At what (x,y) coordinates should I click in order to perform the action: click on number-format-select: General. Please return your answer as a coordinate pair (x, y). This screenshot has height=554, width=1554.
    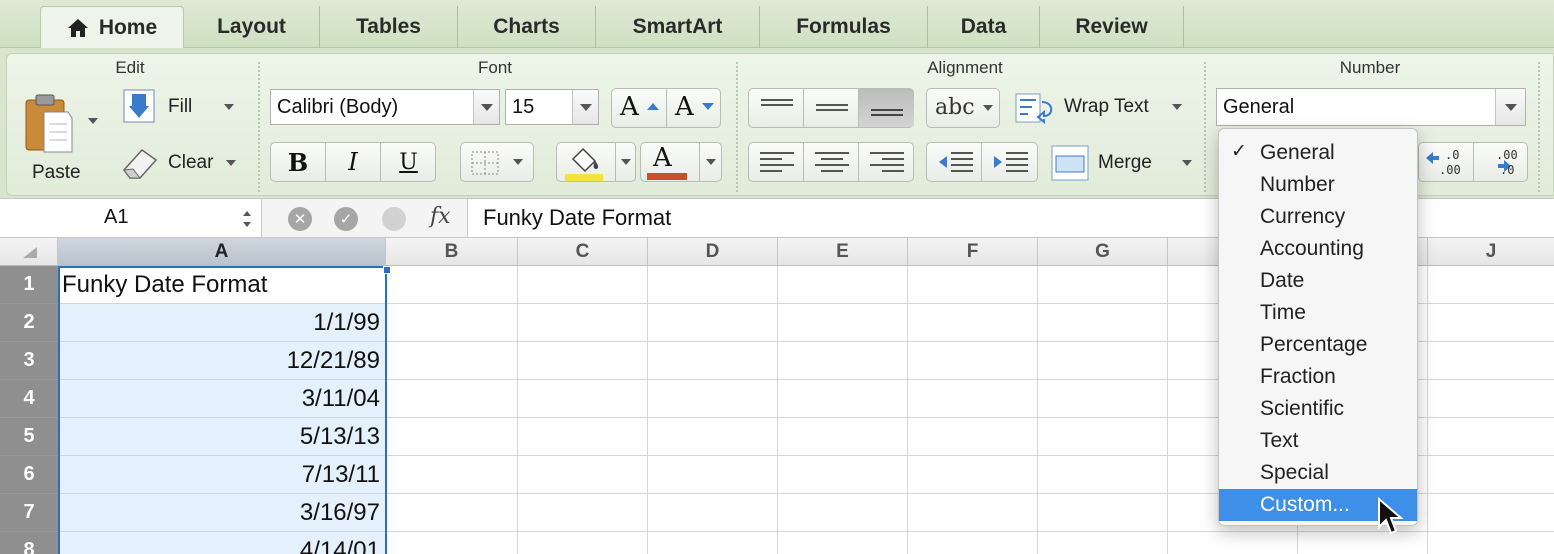
    Looking at the image, I should click on (1371, 107).